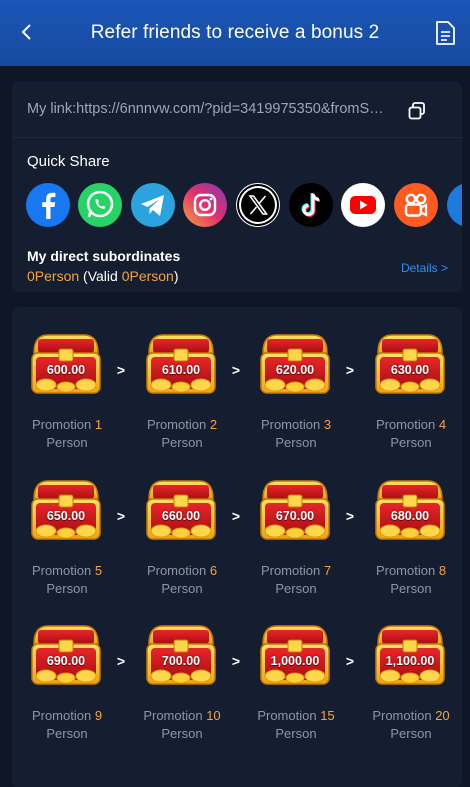 This screenshot has width=470, height=787. Describe the element at coordinates (258, 205) in the screenshot. I see `x-icon` at that location.